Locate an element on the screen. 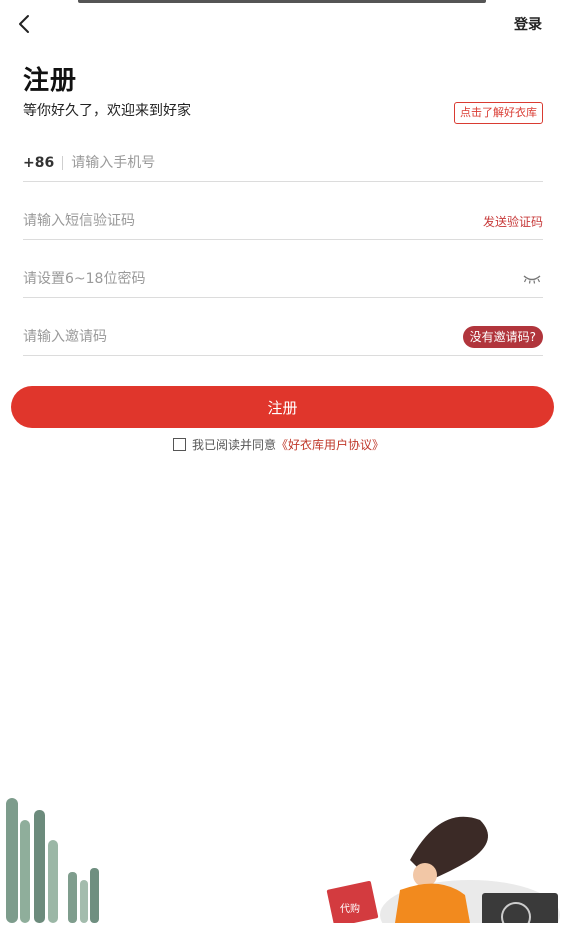  sms-code-row: 发送验证码 is located at coordinates (283, 221).